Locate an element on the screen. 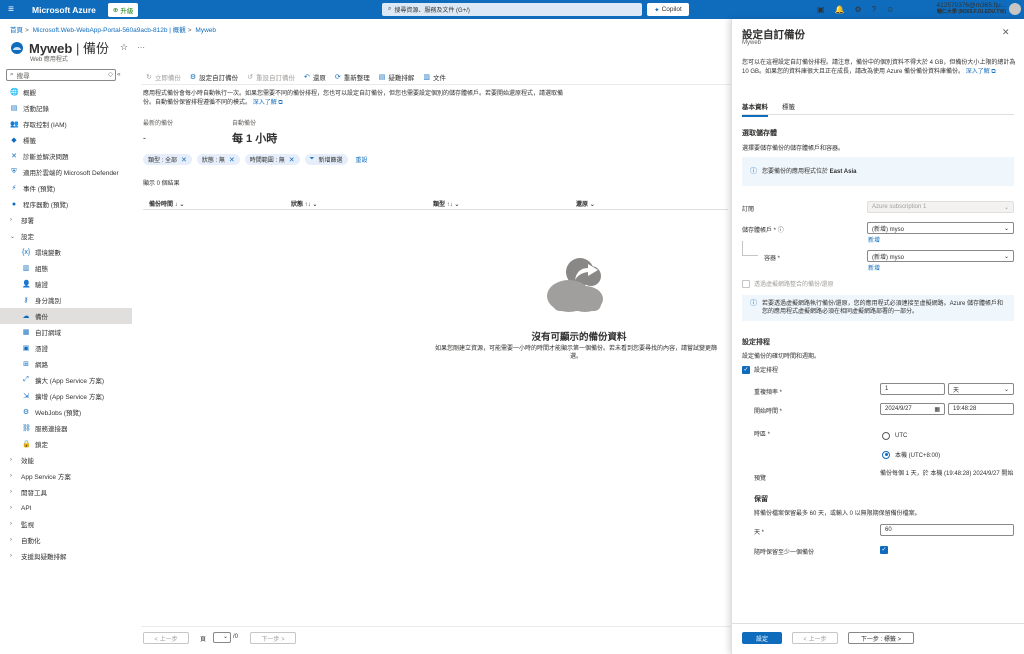  global-search-input: ⌕ 搜尋資源、服務及文件 (G+/) is located at coordinates (512, 9).